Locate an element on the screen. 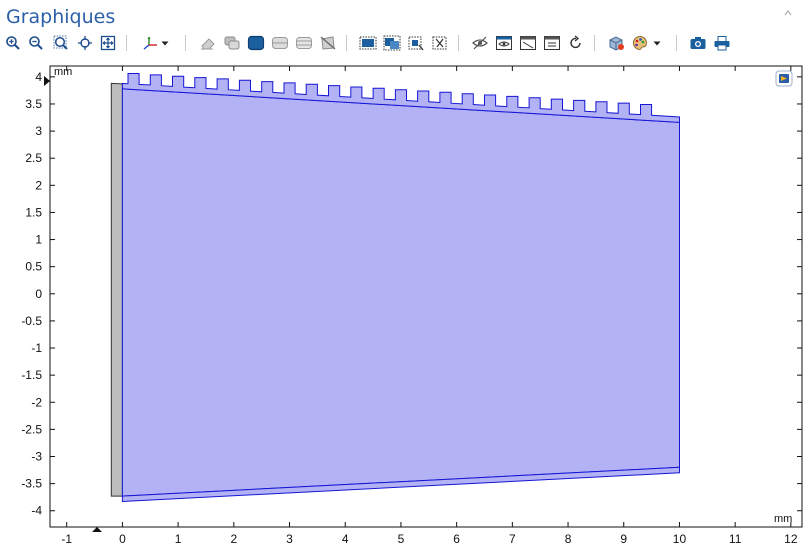  x-tick-label: 2 is located at coordinates (233, 539).